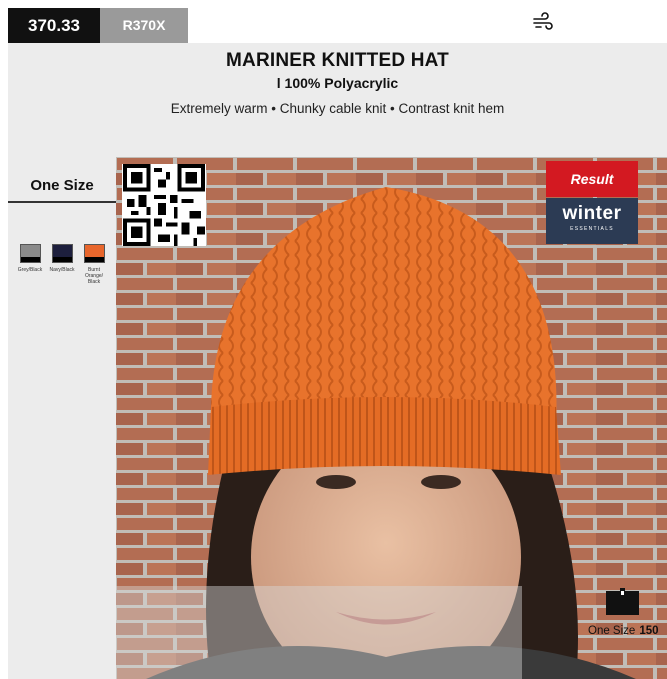 The height and width of the screenshot is (679, 667). I want to click on pack-count: 150, so click(649, 631).